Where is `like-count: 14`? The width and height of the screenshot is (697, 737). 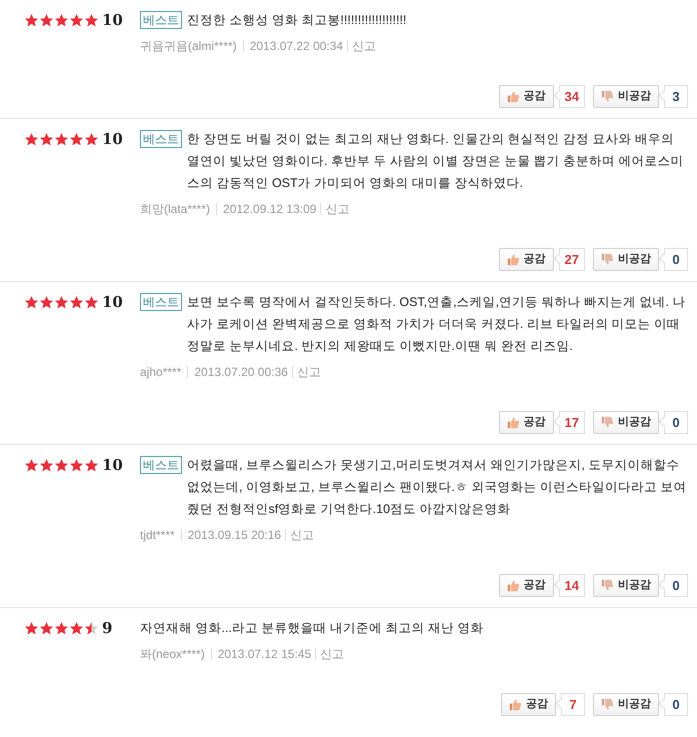 like-count: 14 is located at coordinates (571, 585).